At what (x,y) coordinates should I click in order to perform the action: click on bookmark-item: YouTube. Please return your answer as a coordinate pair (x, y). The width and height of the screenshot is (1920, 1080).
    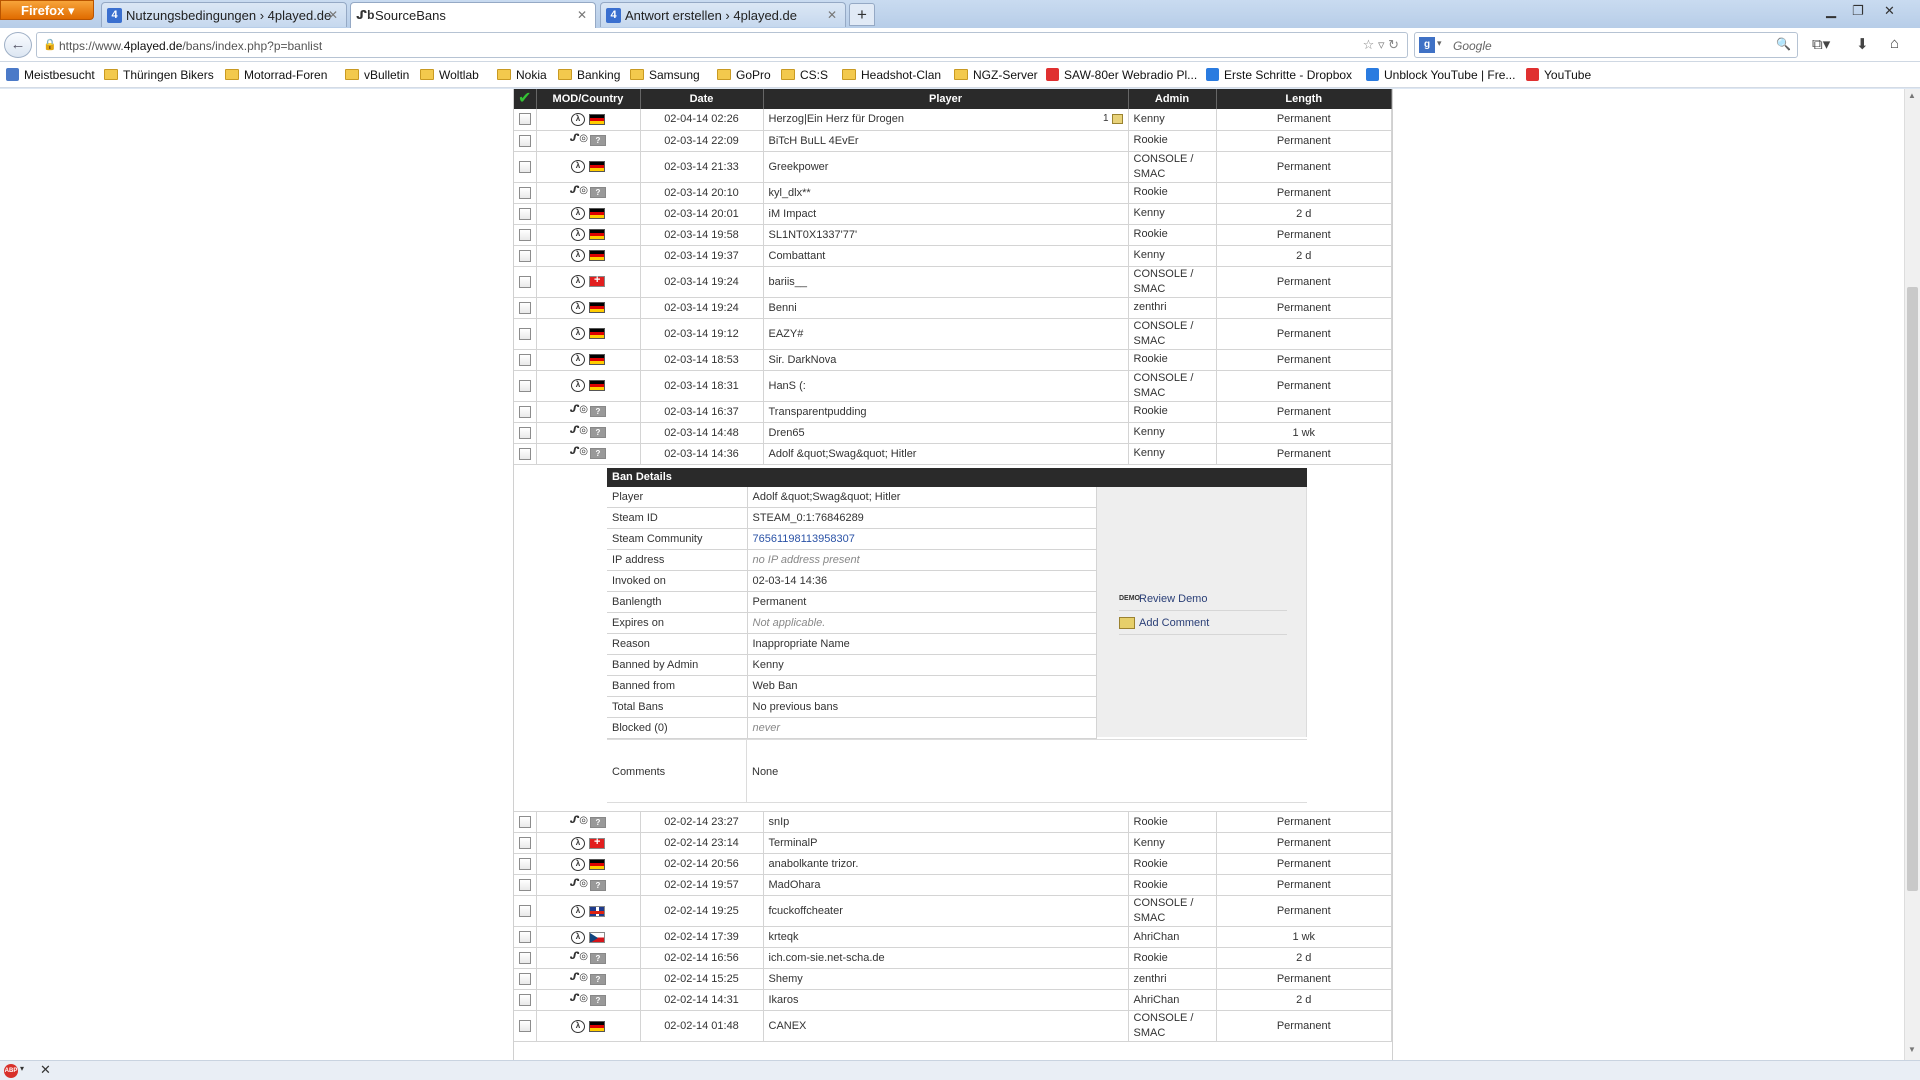
    Looking at the image, I should click on (1558, 75).